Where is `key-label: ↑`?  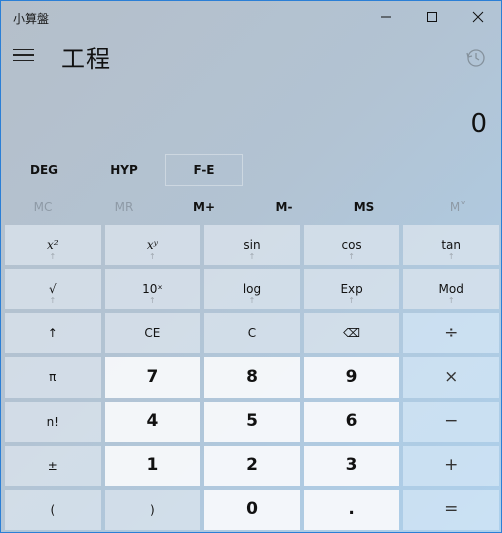
key-label: ↑ is located at coordinates (52, 333).